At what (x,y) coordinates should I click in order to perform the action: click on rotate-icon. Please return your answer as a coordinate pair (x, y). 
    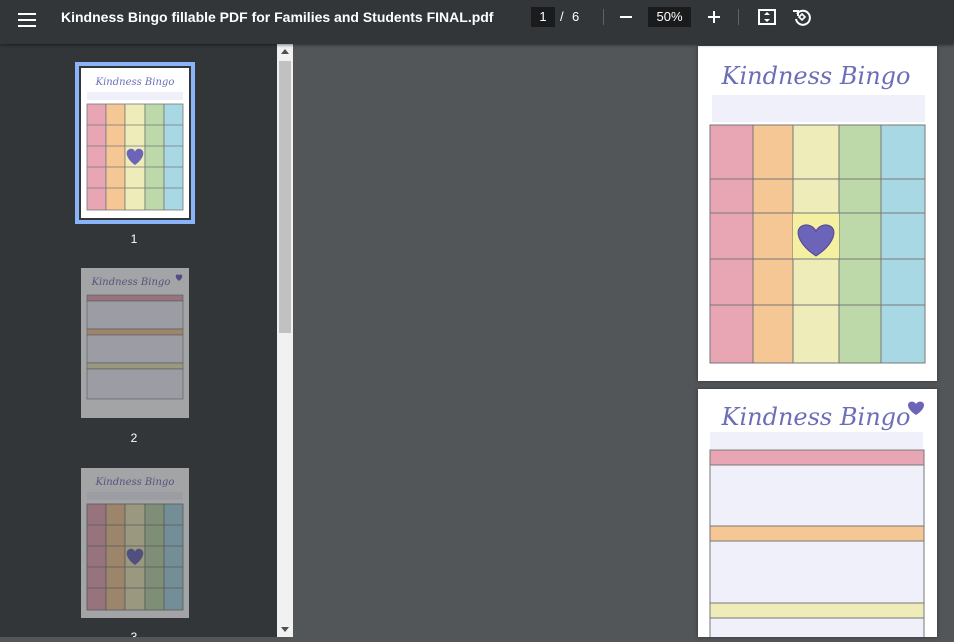
    Looking at the image, I should click on (802, 17).